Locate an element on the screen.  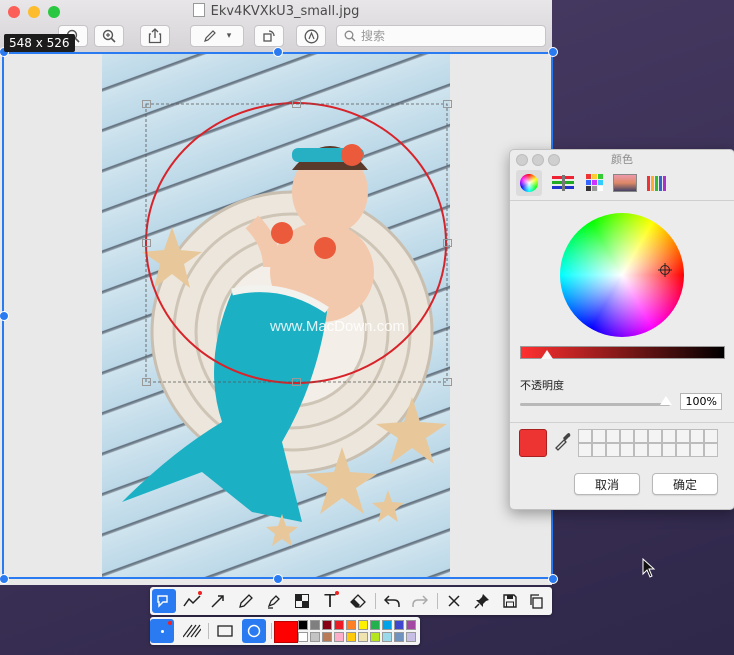
selected-color-swatch is located at coordinates (286, 632).